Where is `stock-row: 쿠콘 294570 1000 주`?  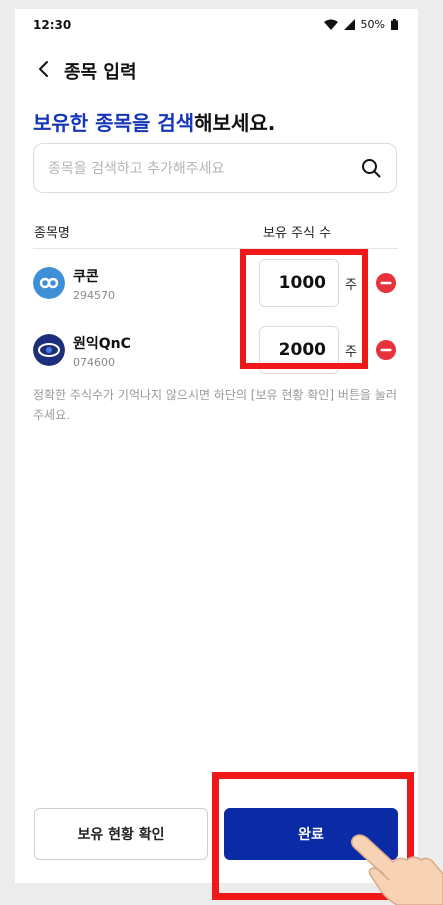
stock-row: 쿠콘 294570 1000 주 is located at coordinates (216, 285).